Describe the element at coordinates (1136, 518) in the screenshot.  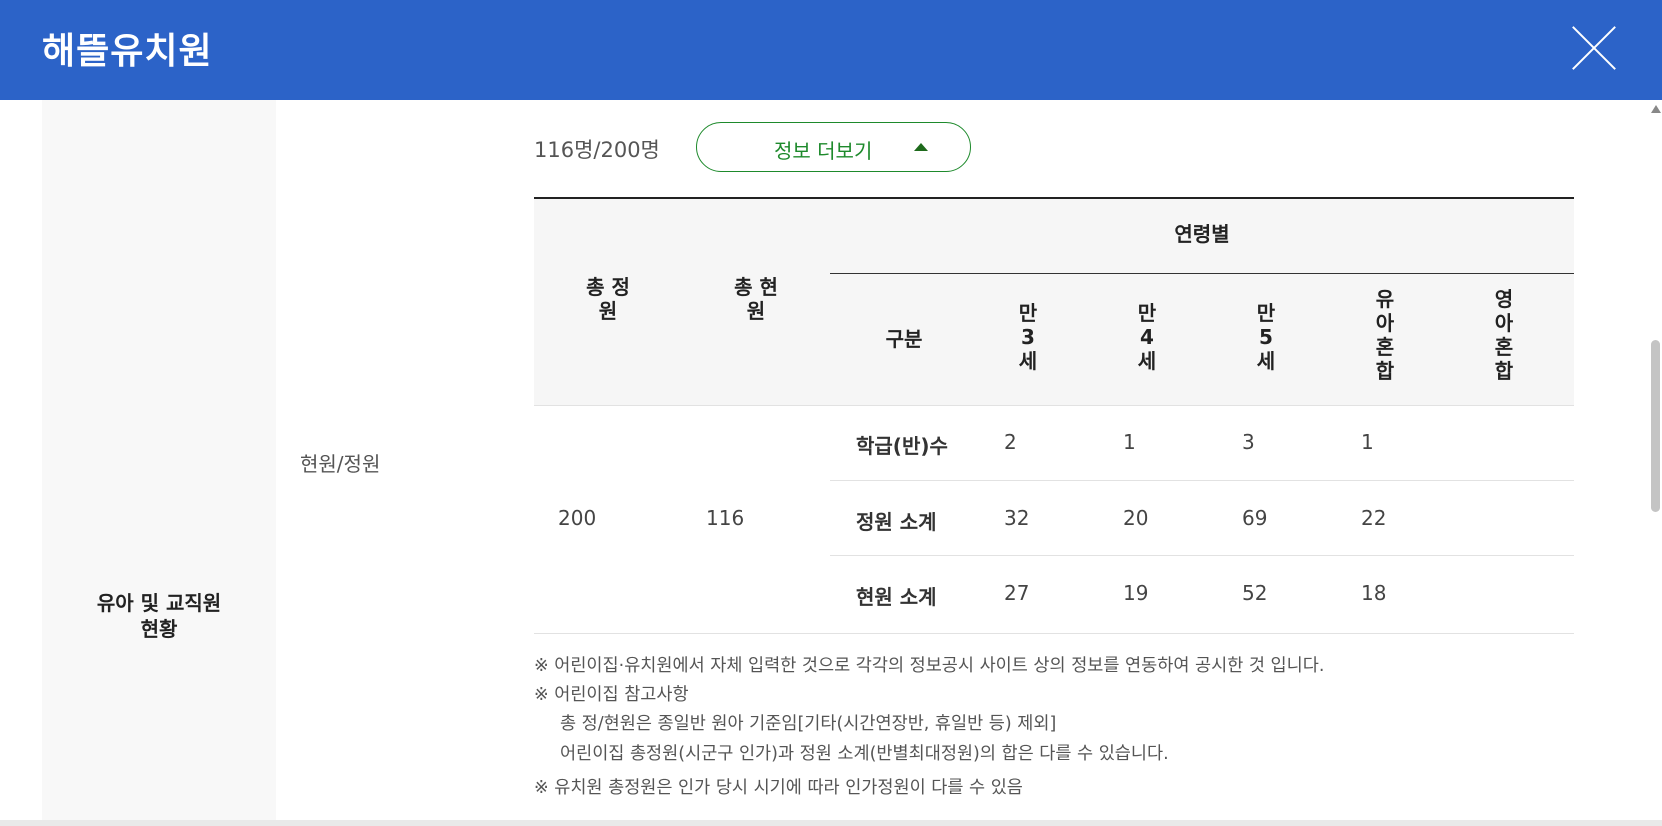
I see `table-cell: 20` at that location.